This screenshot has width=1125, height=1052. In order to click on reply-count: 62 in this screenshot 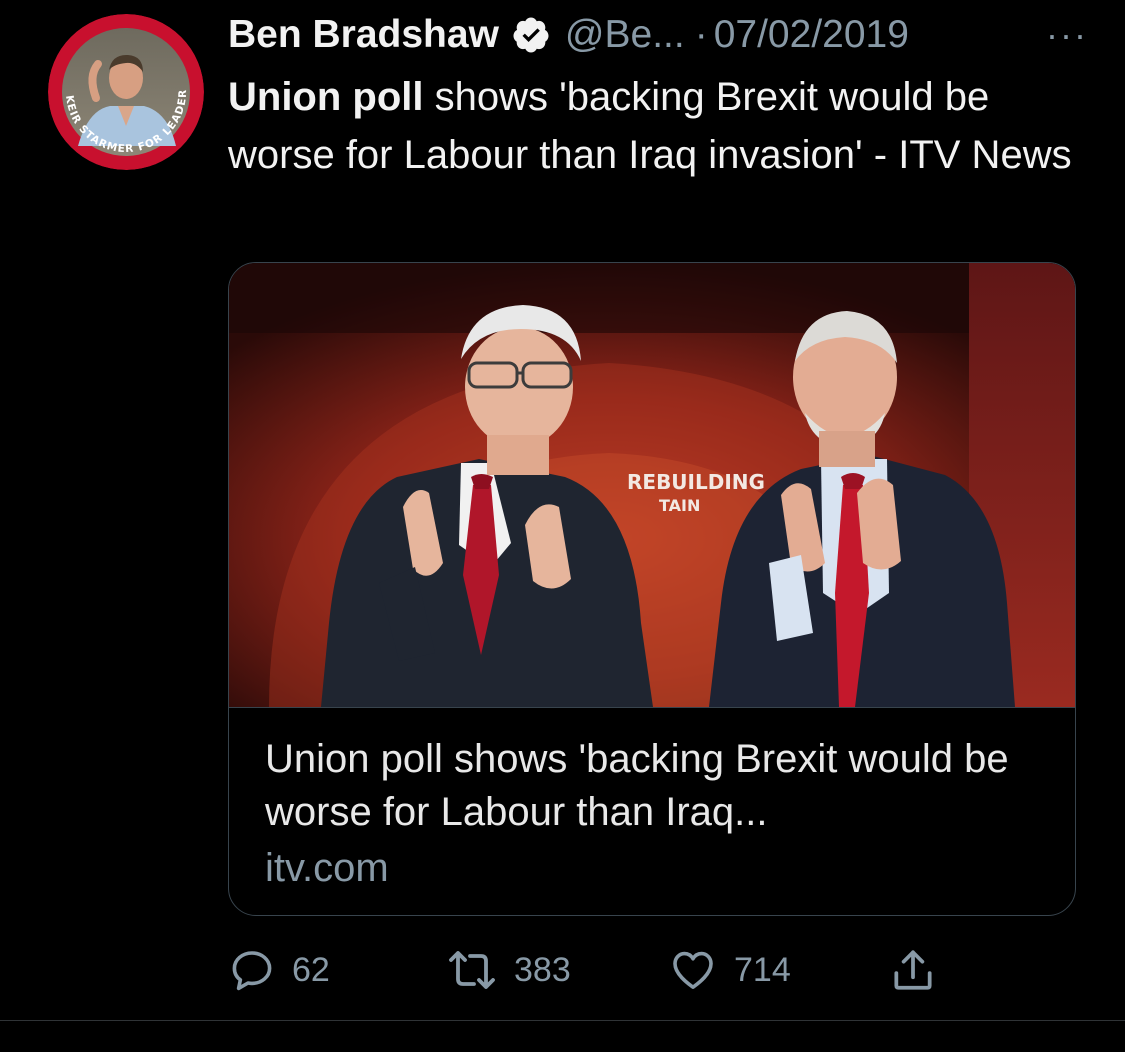, I will do `click(311, 969)`.